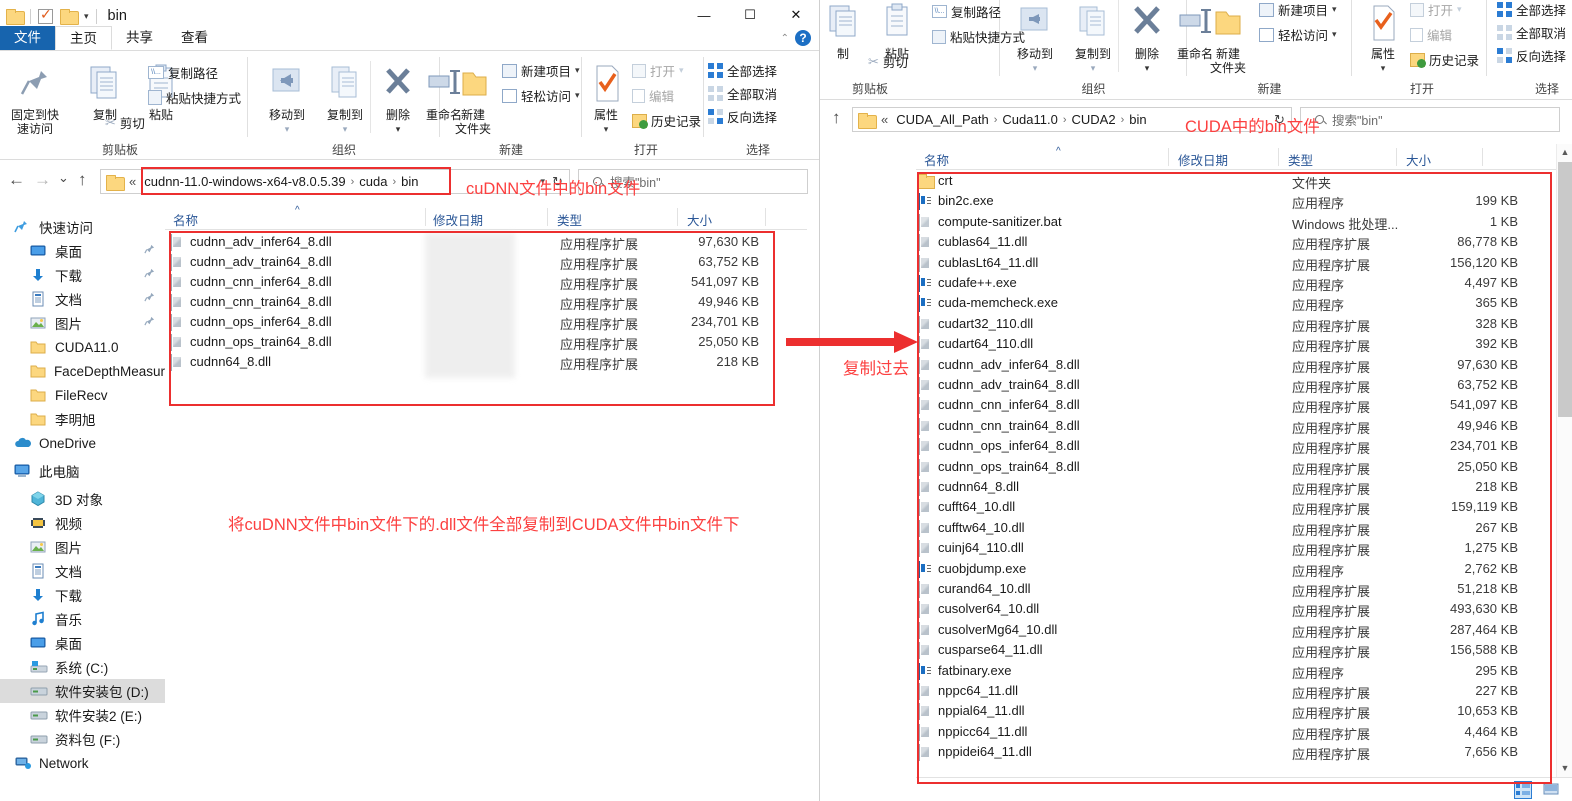 This screenshot has height=801, width=1572. Describe the element at coordinates (398, 99) in the screenshot. I see `left-delete-button: 删除 ▾` at that location.